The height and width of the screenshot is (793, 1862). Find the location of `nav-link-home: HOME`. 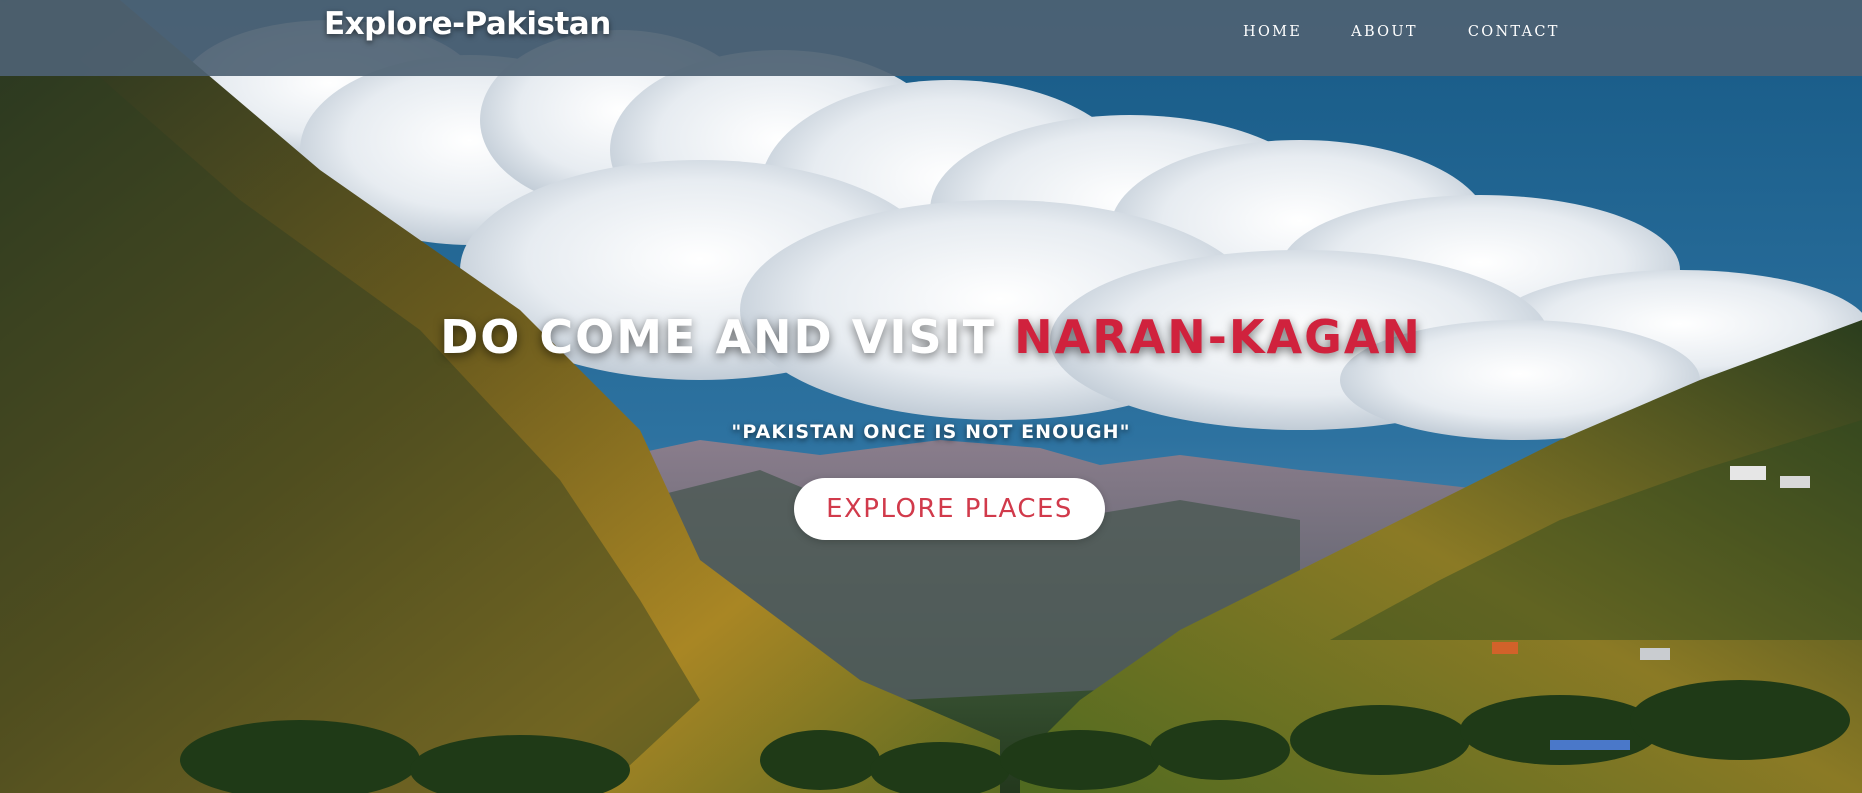

nav-link-home: HOME is located at coordinates (1272, 32).